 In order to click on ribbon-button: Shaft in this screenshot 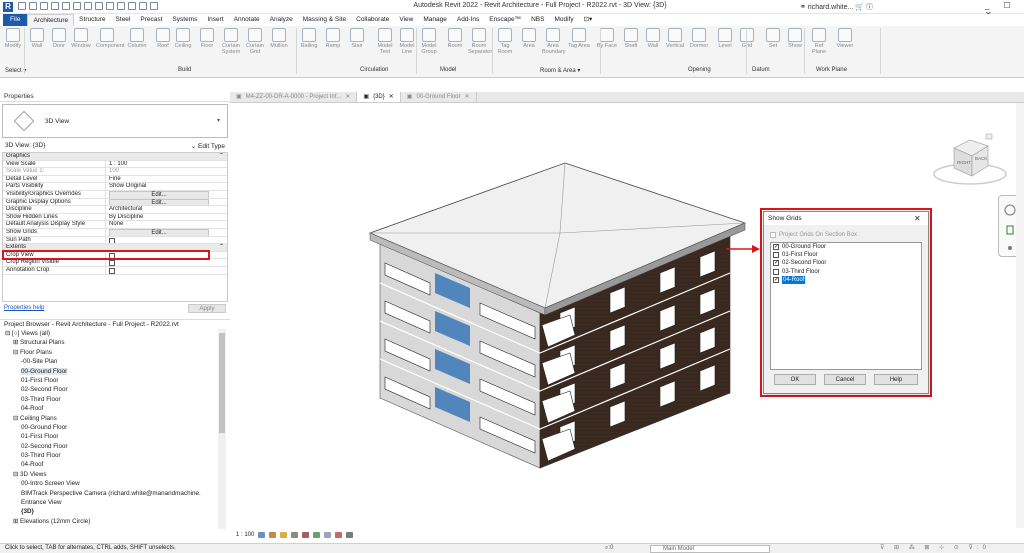, I will do `click(631, 38)`.